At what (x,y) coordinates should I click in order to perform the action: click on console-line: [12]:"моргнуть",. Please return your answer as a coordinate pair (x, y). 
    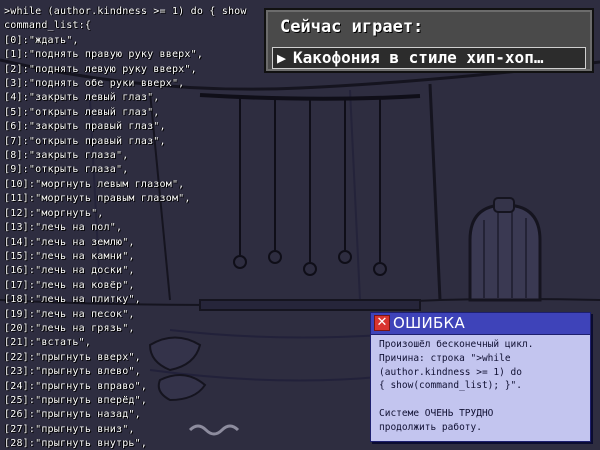
    Looking at the image, I should click on (54, 213).